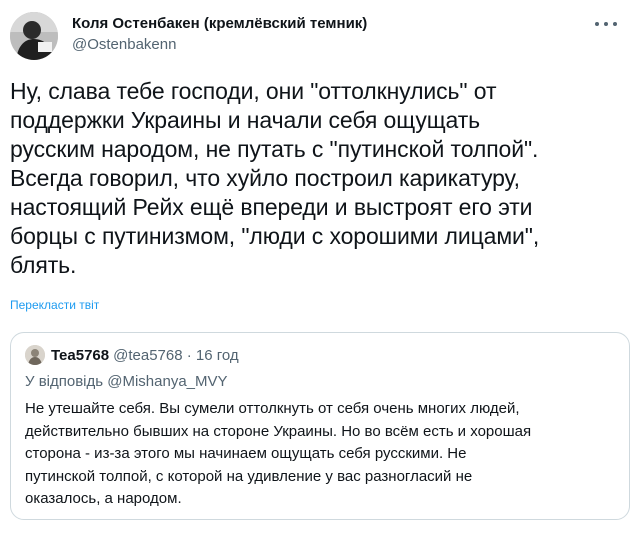 Image resolution: width=633 pixels, height=536 pixels. I want to click on author-display-name: Коля Остенбакен (кремлёвский темник), so click(219, 24).